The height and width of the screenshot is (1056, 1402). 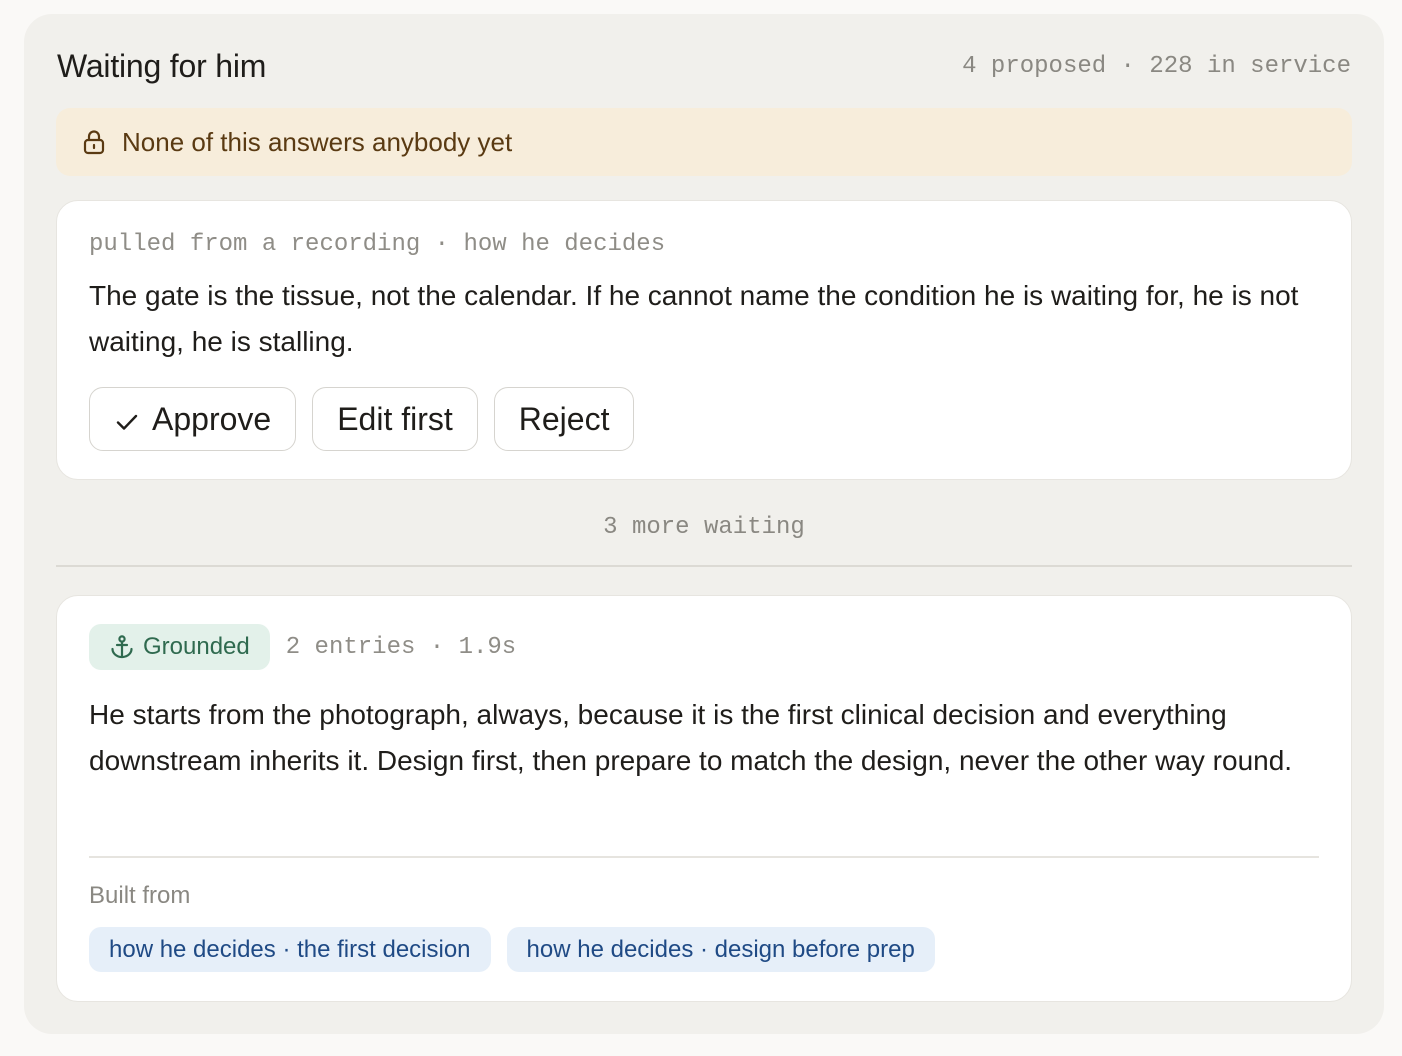 I want to click on approve-button: Approve, so click(x=193, y=419).